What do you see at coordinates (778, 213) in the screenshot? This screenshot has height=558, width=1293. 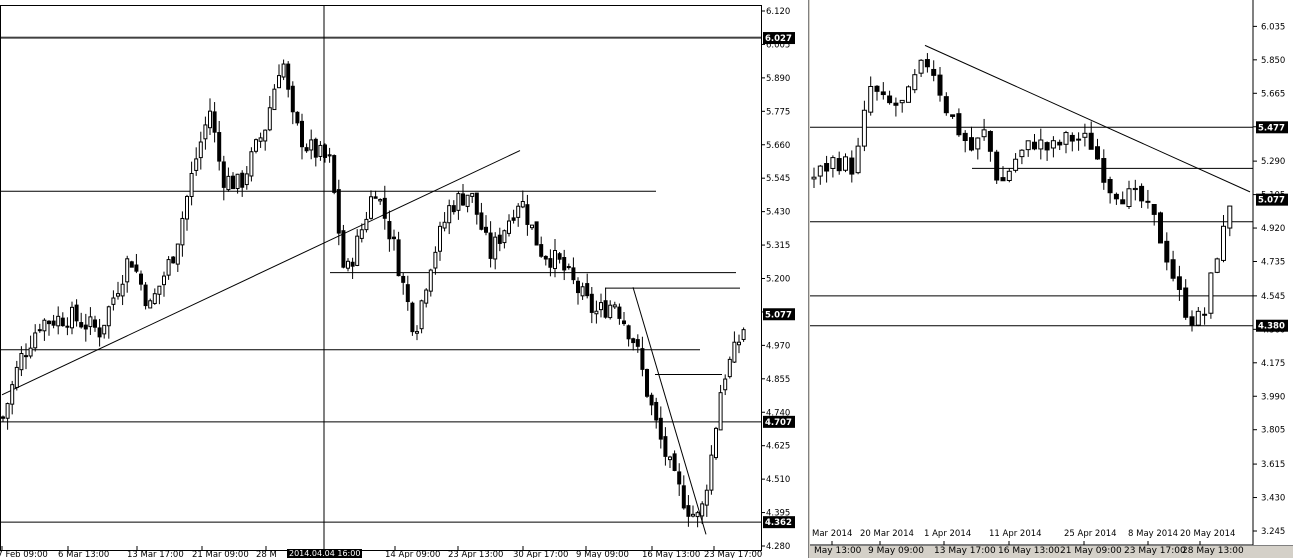 I see `price-tick-label: 5.430` at bounding box center [778, 213].